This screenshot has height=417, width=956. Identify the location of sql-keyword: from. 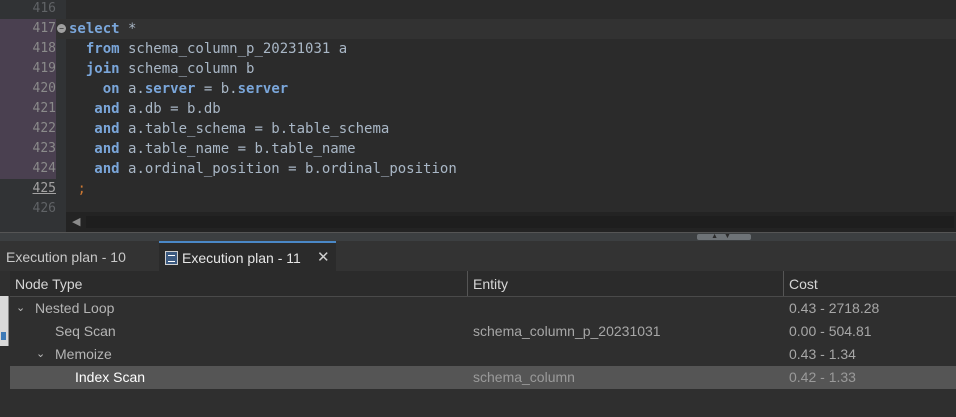
(102, 49).